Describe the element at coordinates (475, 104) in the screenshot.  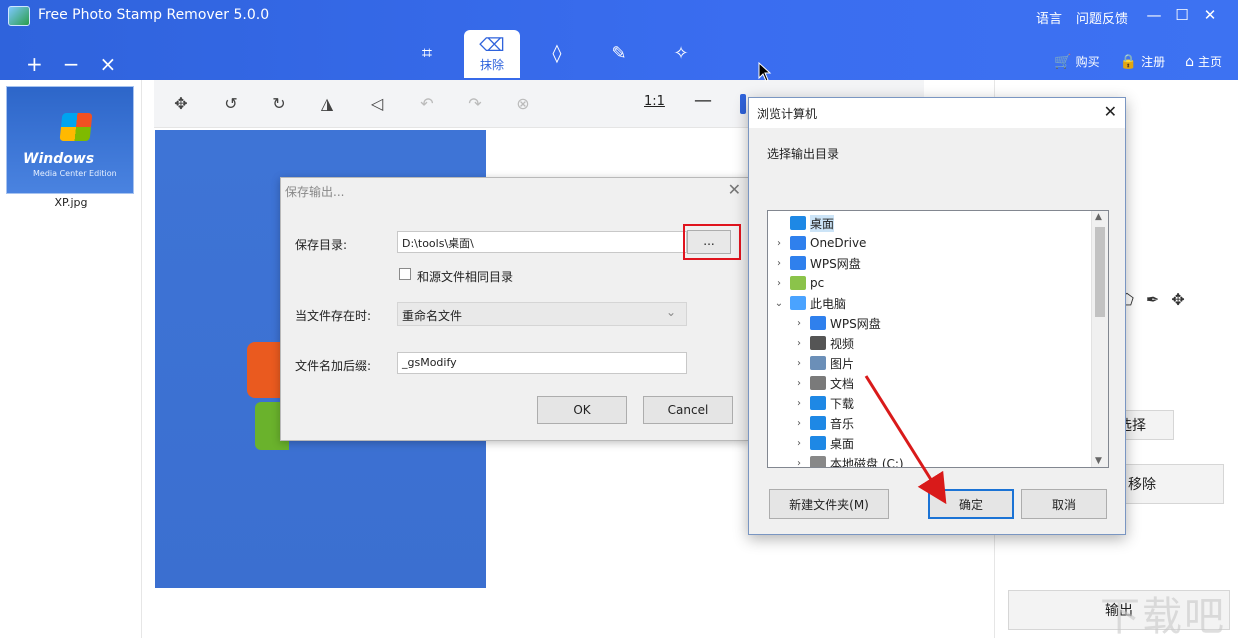
I see `redo-icon: ↷` at that location.